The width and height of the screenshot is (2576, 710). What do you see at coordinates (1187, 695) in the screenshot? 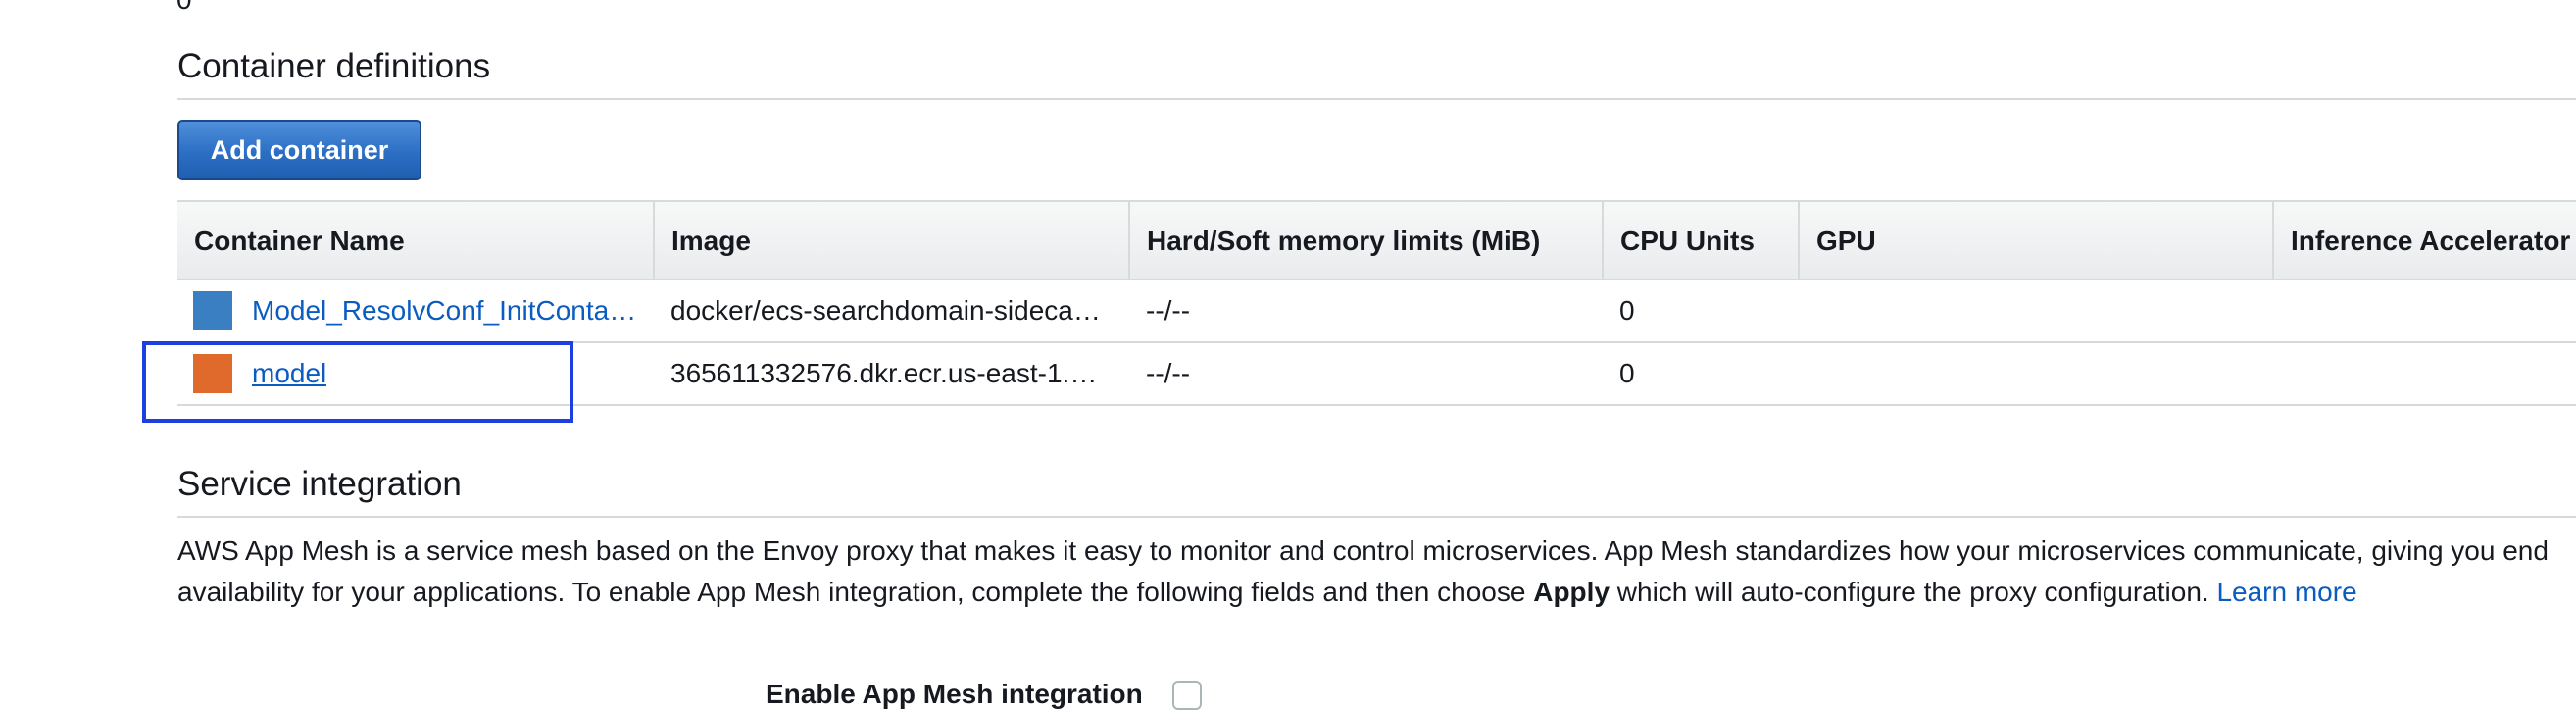
I see `enable-app-mesh-checkbox` at bounding box center [1187, 695].